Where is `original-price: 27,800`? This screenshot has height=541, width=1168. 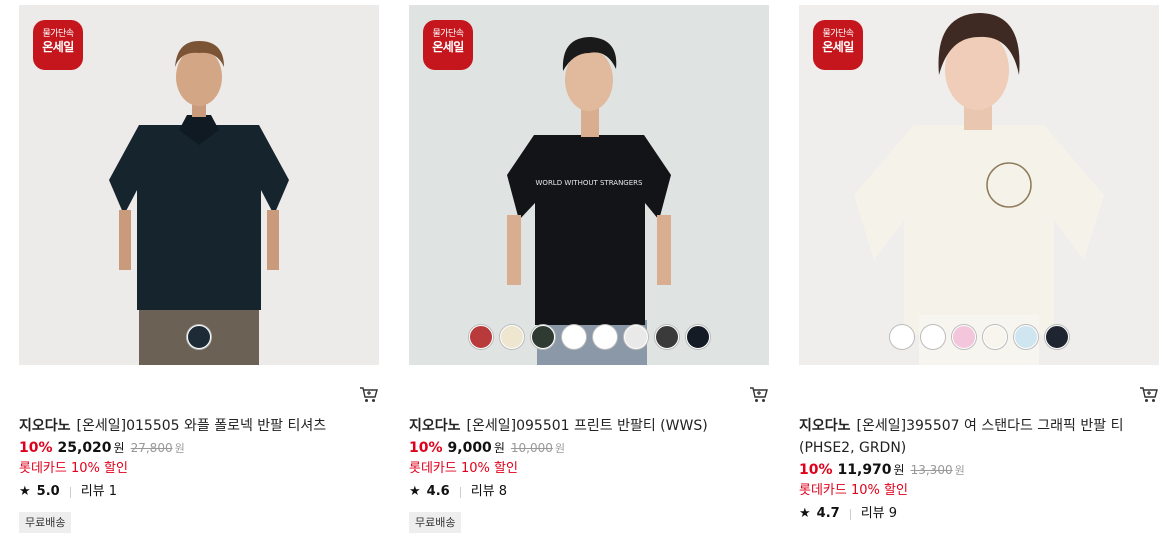
original-price: 27,800 is located at coordinates (151, 448).